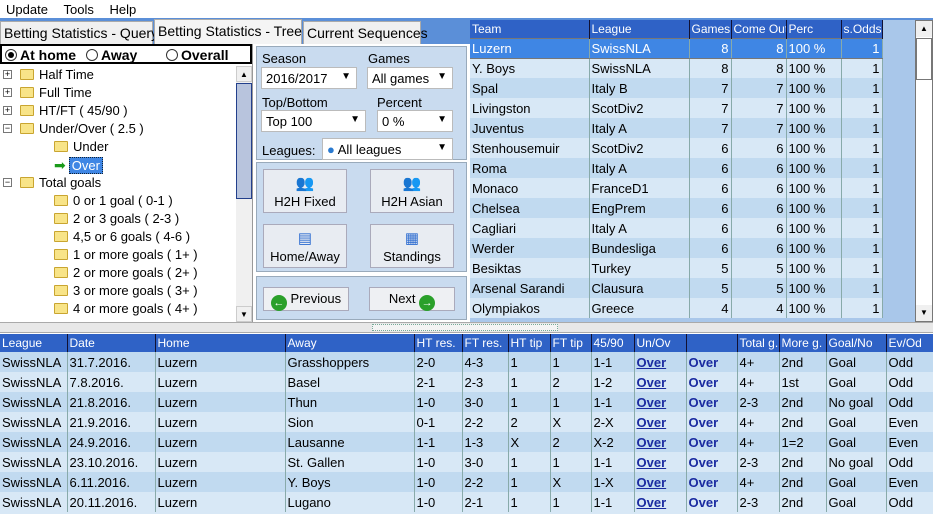  Describe the element at coordinates (305, 191) in the screenshot. I see `h2h-fixed-button: 👥 H2H Fixed` at that location.